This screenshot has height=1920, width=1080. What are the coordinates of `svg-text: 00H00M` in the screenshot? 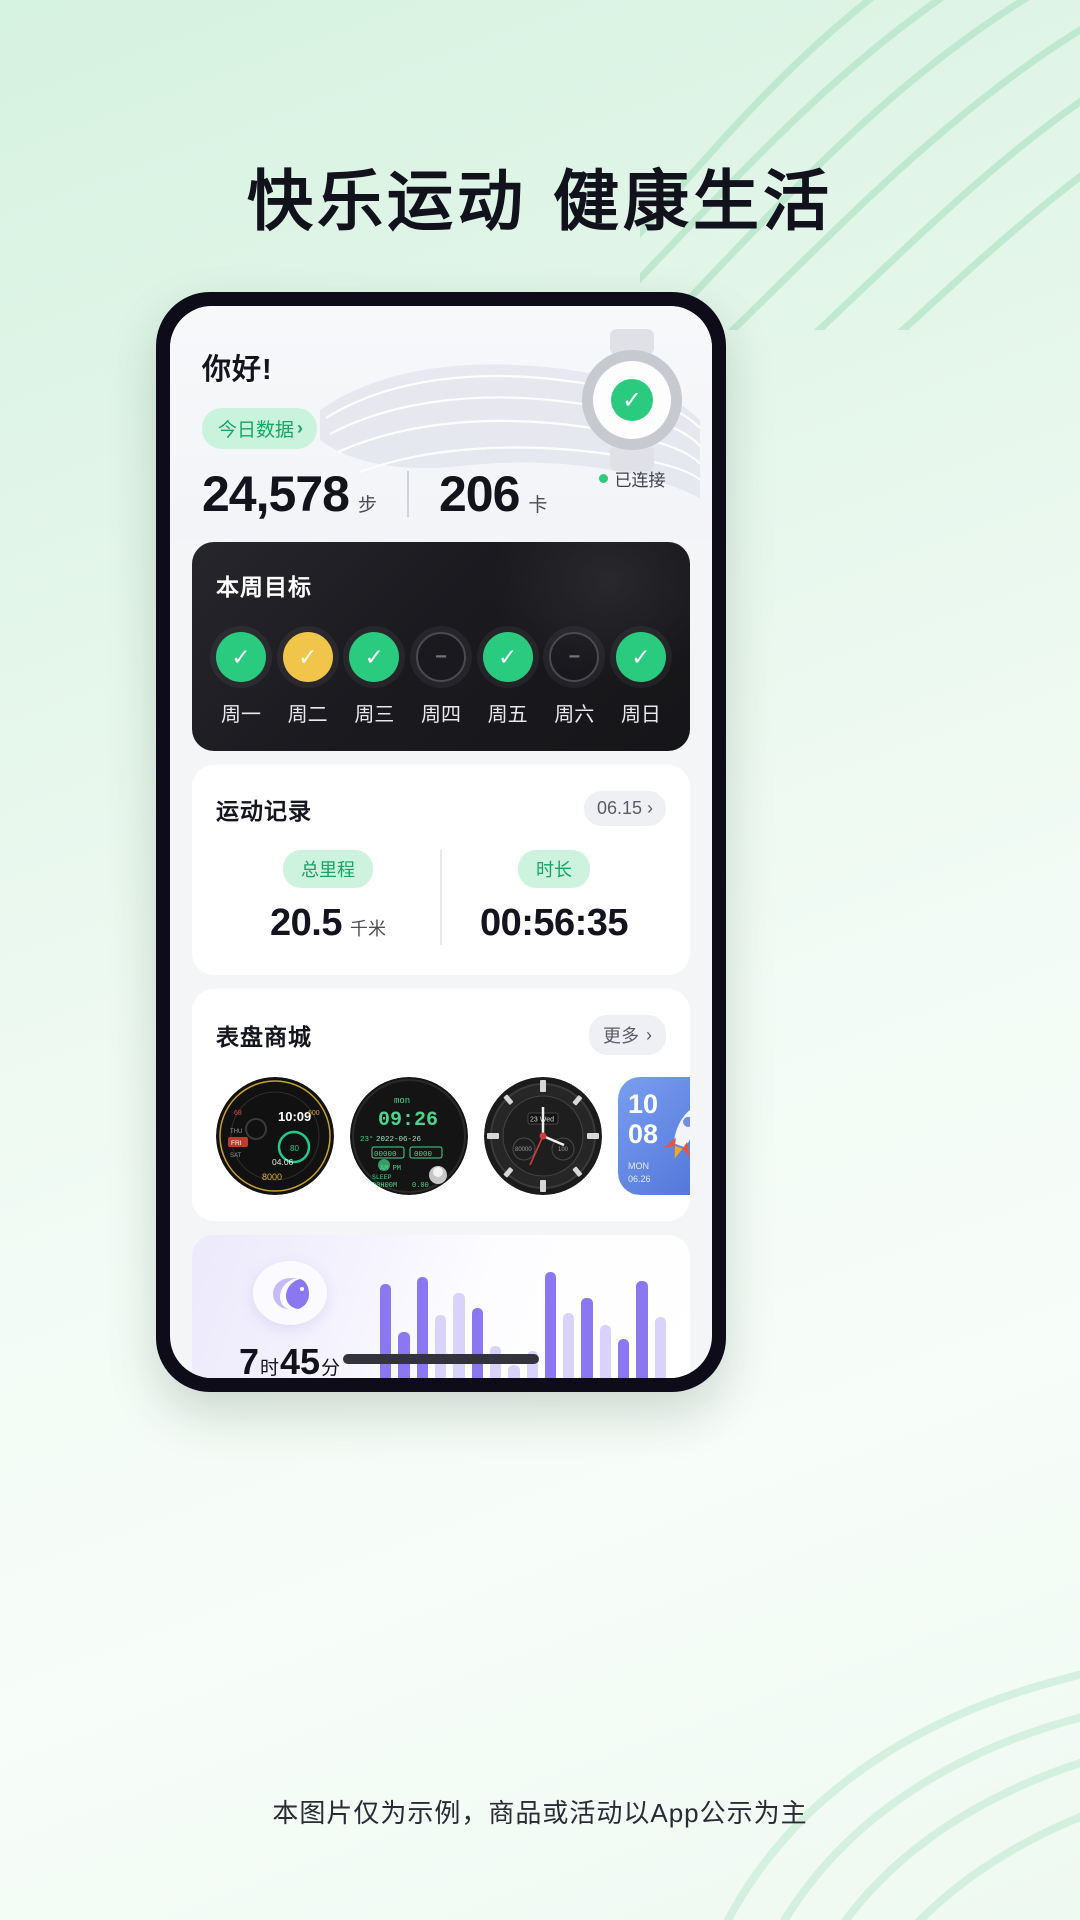 It's located at (384, 1186).